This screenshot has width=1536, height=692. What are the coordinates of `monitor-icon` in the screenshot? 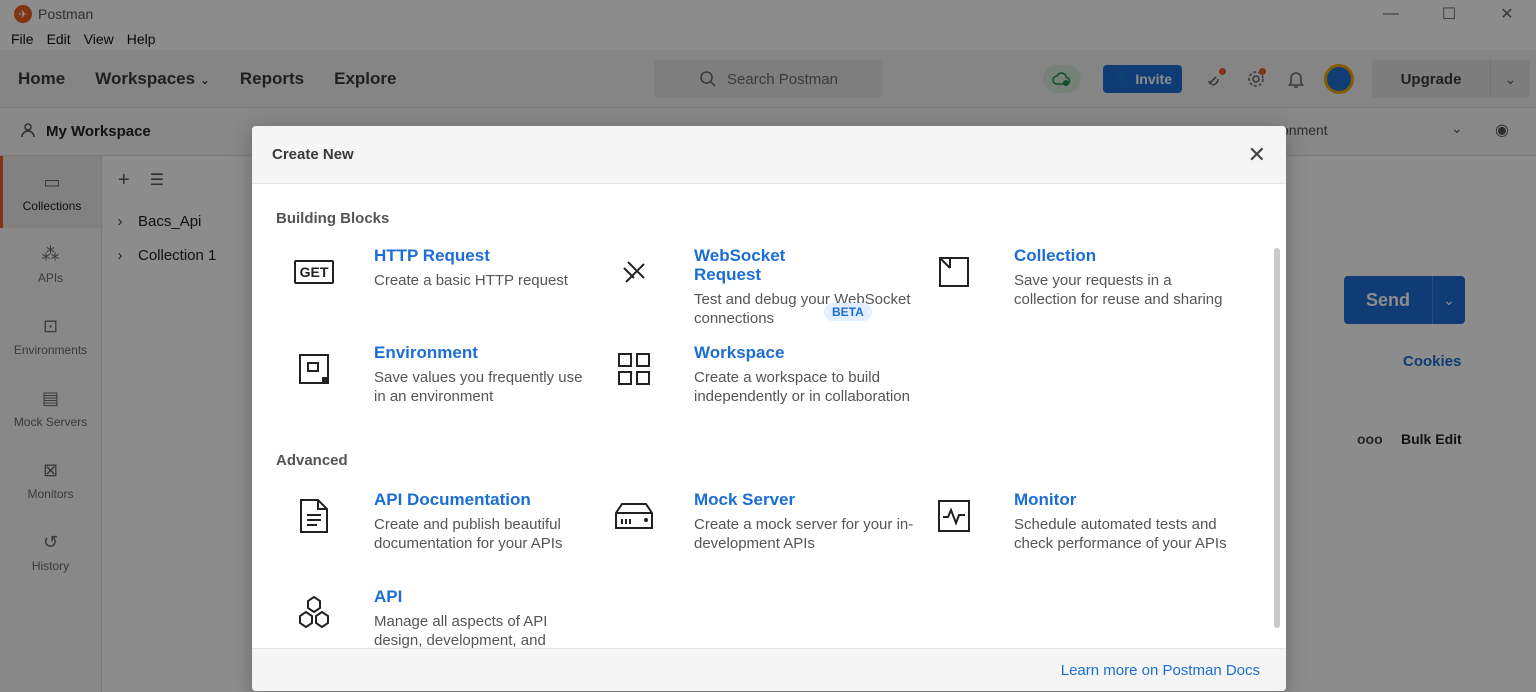 It's located at (954, 516).